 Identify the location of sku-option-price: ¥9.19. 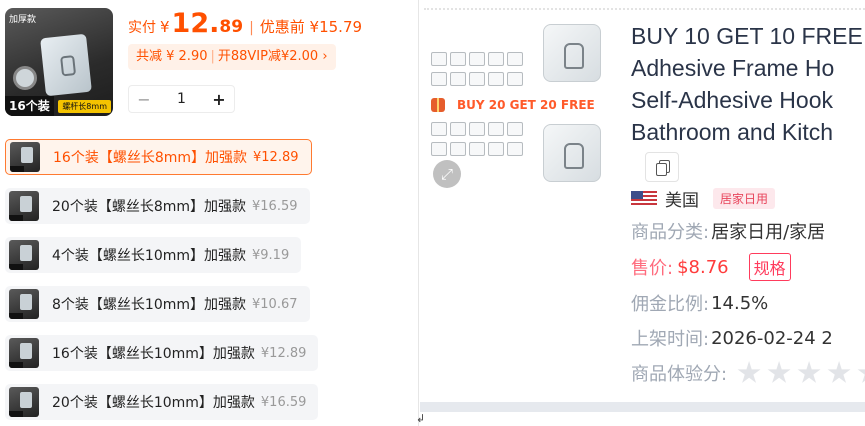
(271, 255).